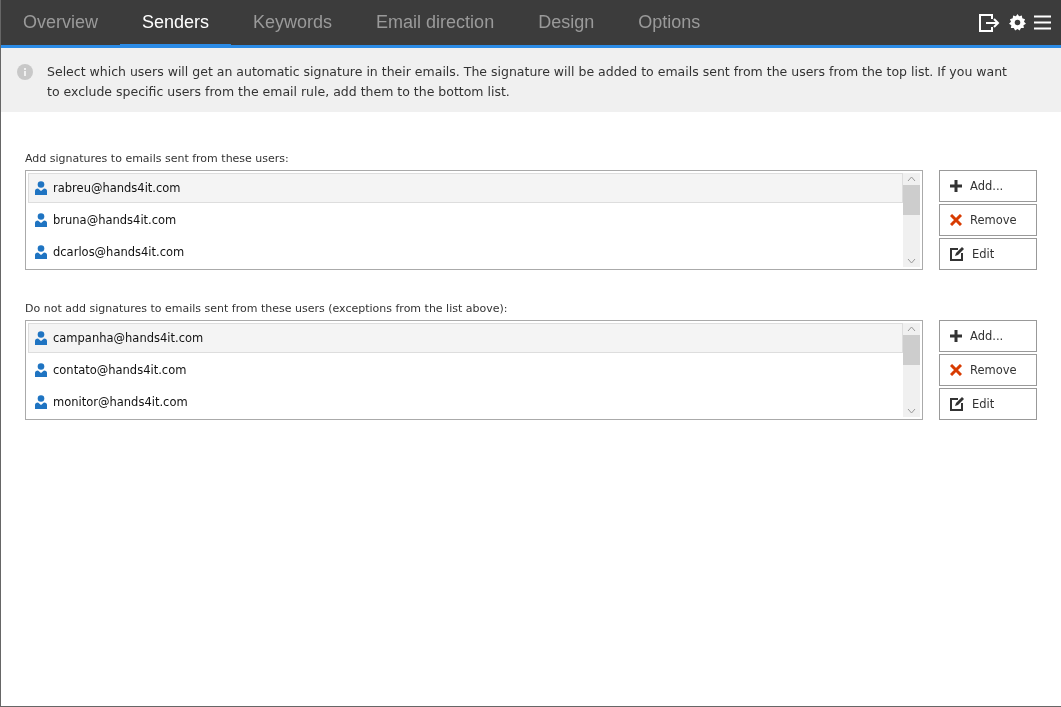  Describe the element at coordinates (465, 338) in the screenshot. I see `user-item: campanha@hands4it.com` at that location.